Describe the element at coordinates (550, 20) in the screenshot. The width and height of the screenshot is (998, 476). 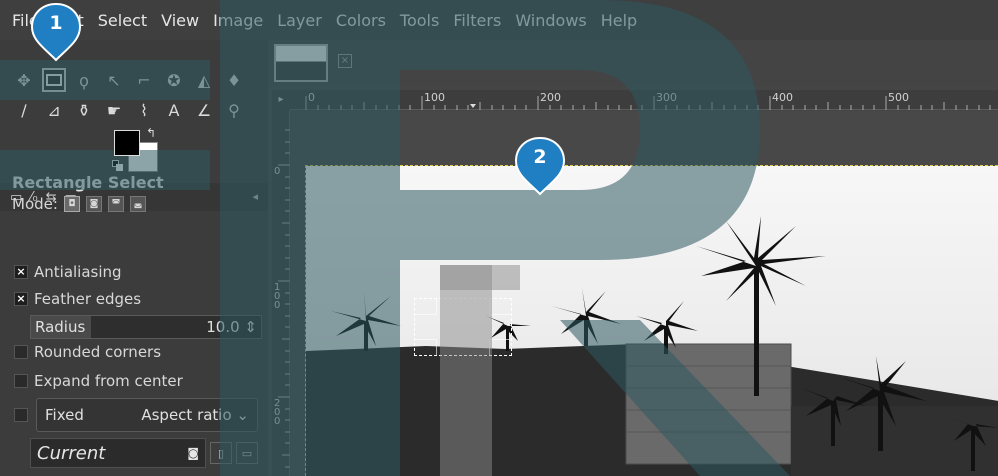
I see `menu-windows: Windows` at that location.